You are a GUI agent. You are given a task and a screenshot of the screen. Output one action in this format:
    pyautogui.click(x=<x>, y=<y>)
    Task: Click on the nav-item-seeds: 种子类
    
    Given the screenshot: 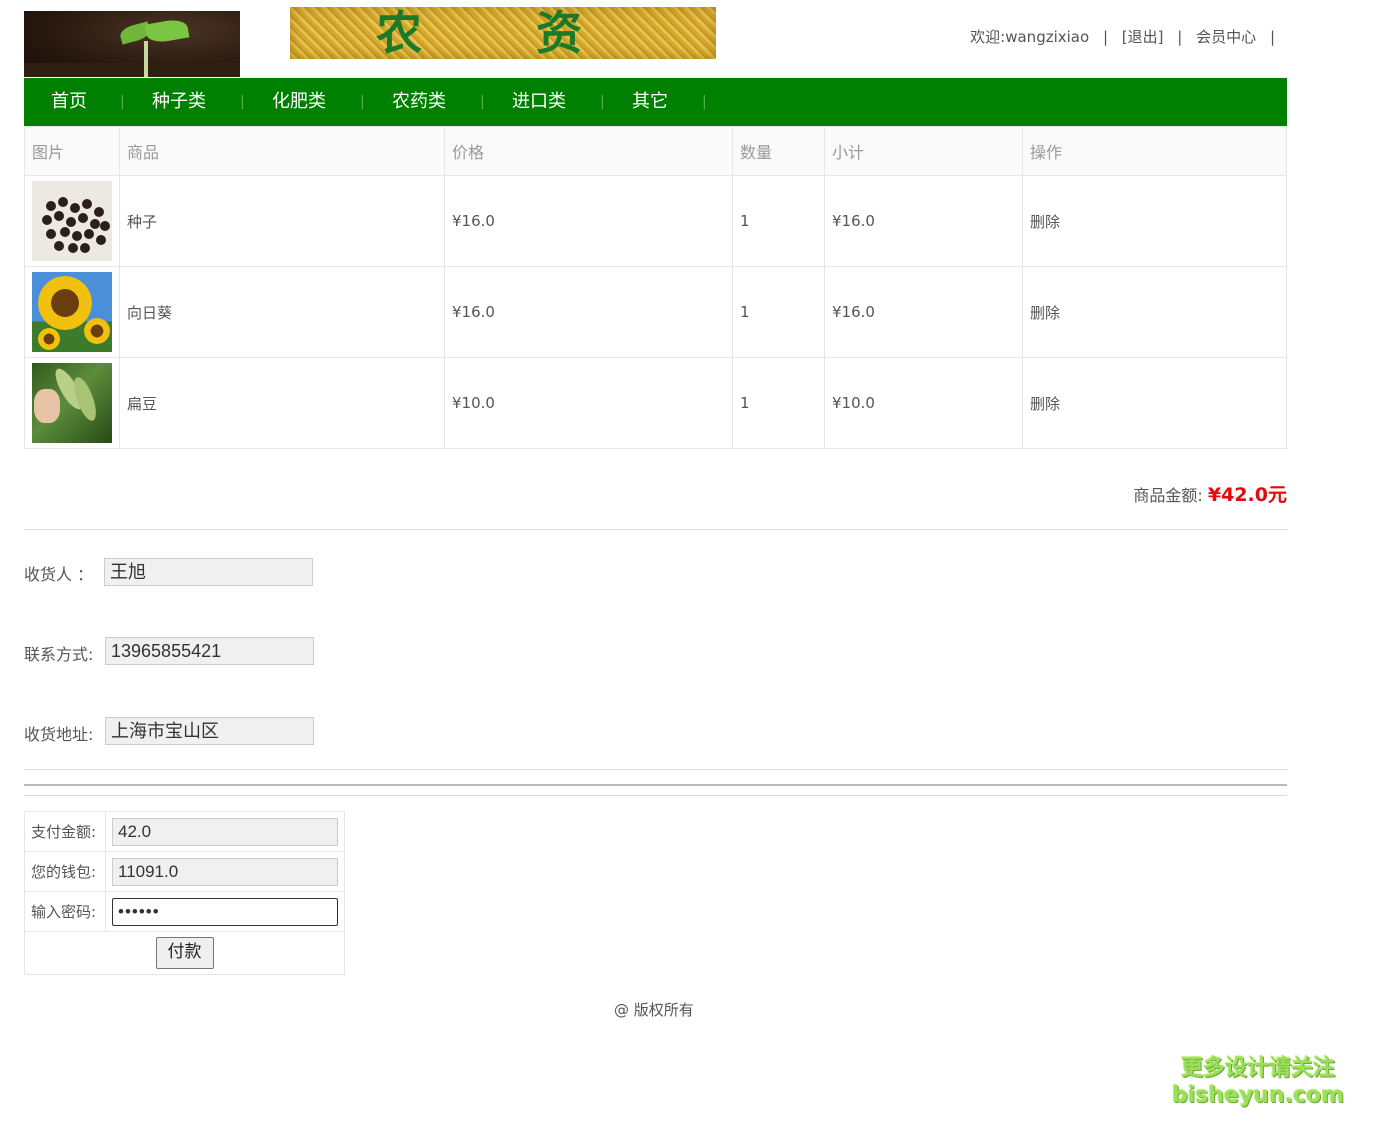 What is the action you would take?
    pyautogui.click(x=179, y=102)
    